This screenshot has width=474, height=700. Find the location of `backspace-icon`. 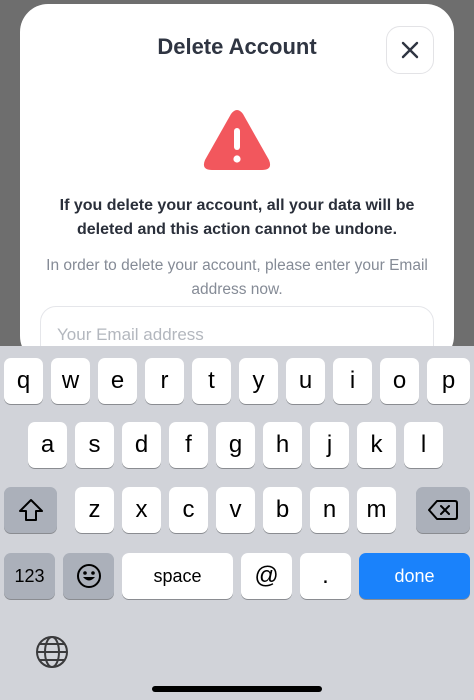

backspace-icon is located at coordinates (443, 510).